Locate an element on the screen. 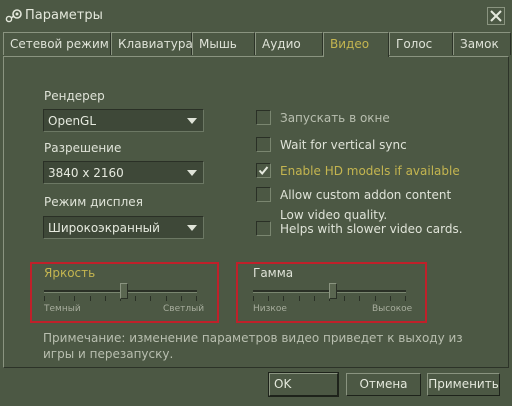 This screenshot has width=512, height=406. brightness-min-label: Темный is located at coordinates (62, 309).